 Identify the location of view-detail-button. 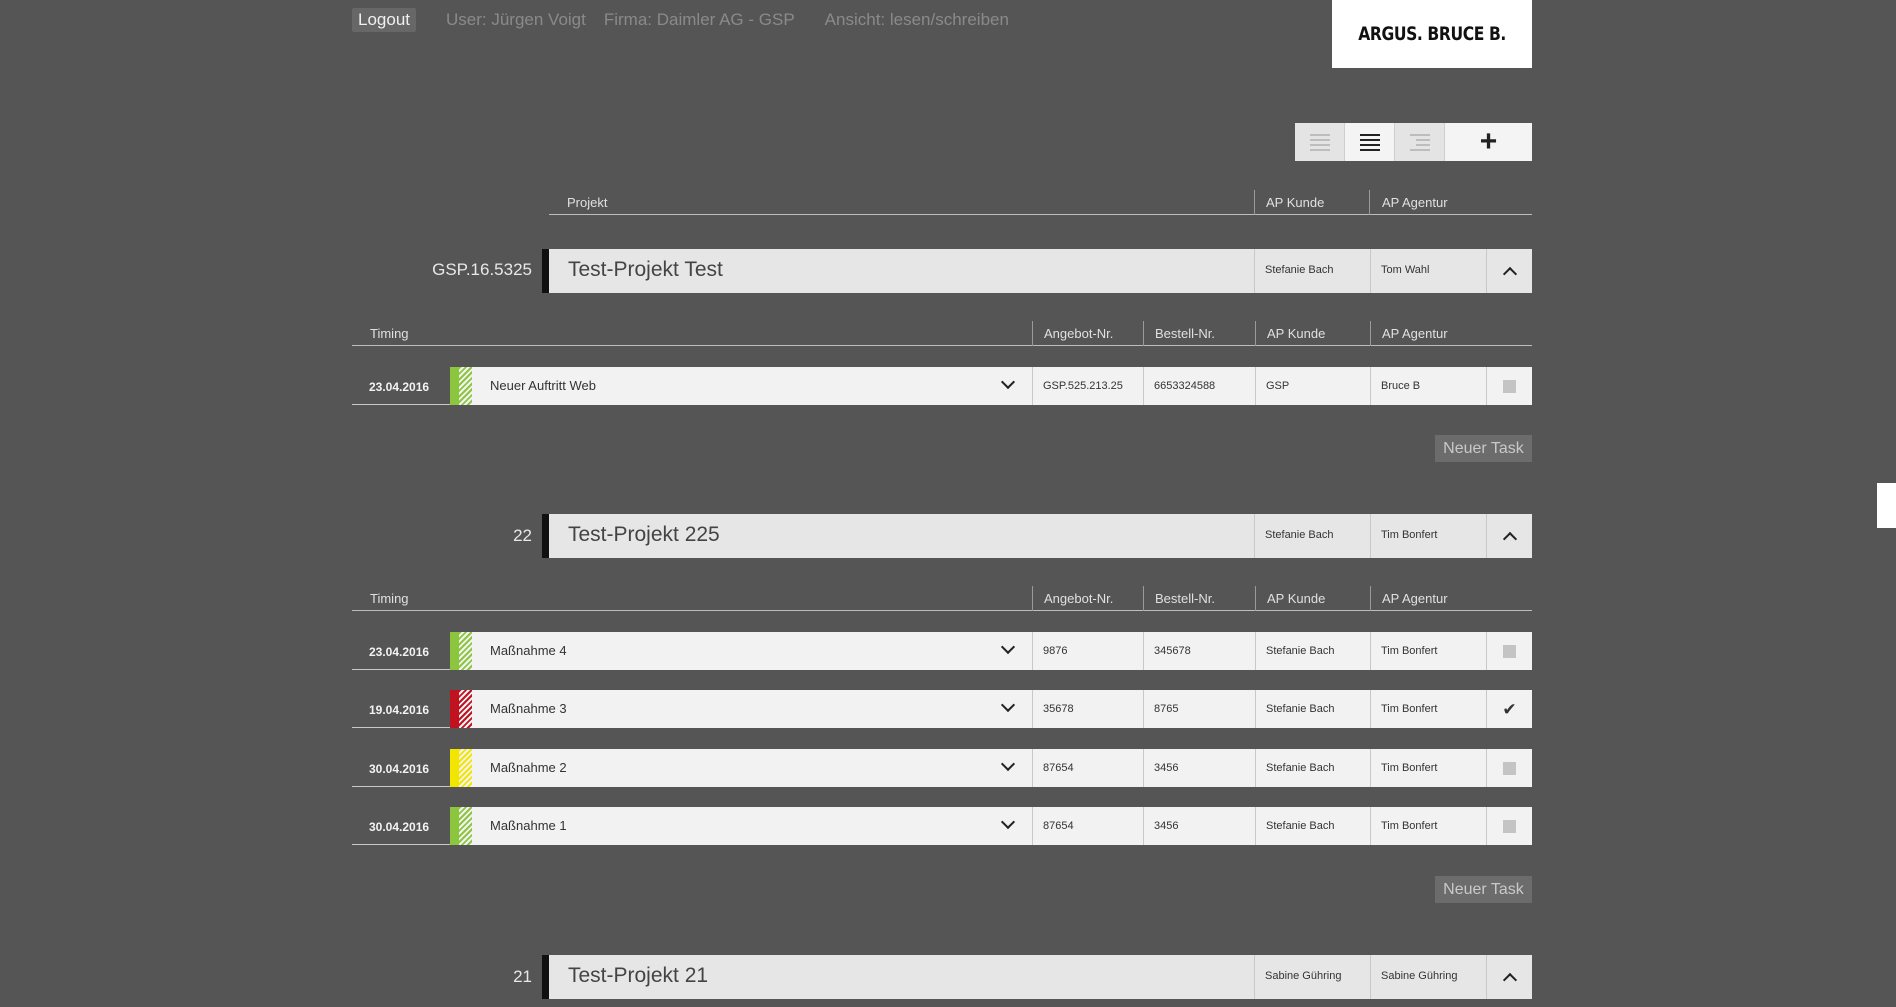
(1370, 142).